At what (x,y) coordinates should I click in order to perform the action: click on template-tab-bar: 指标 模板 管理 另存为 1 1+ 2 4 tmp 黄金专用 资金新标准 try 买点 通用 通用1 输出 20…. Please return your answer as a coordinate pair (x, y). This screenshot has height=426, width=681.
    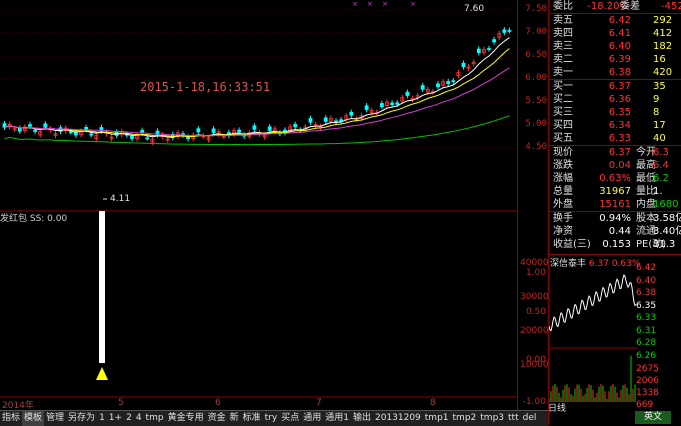
    Looking at the image, I should click on (274, 418).